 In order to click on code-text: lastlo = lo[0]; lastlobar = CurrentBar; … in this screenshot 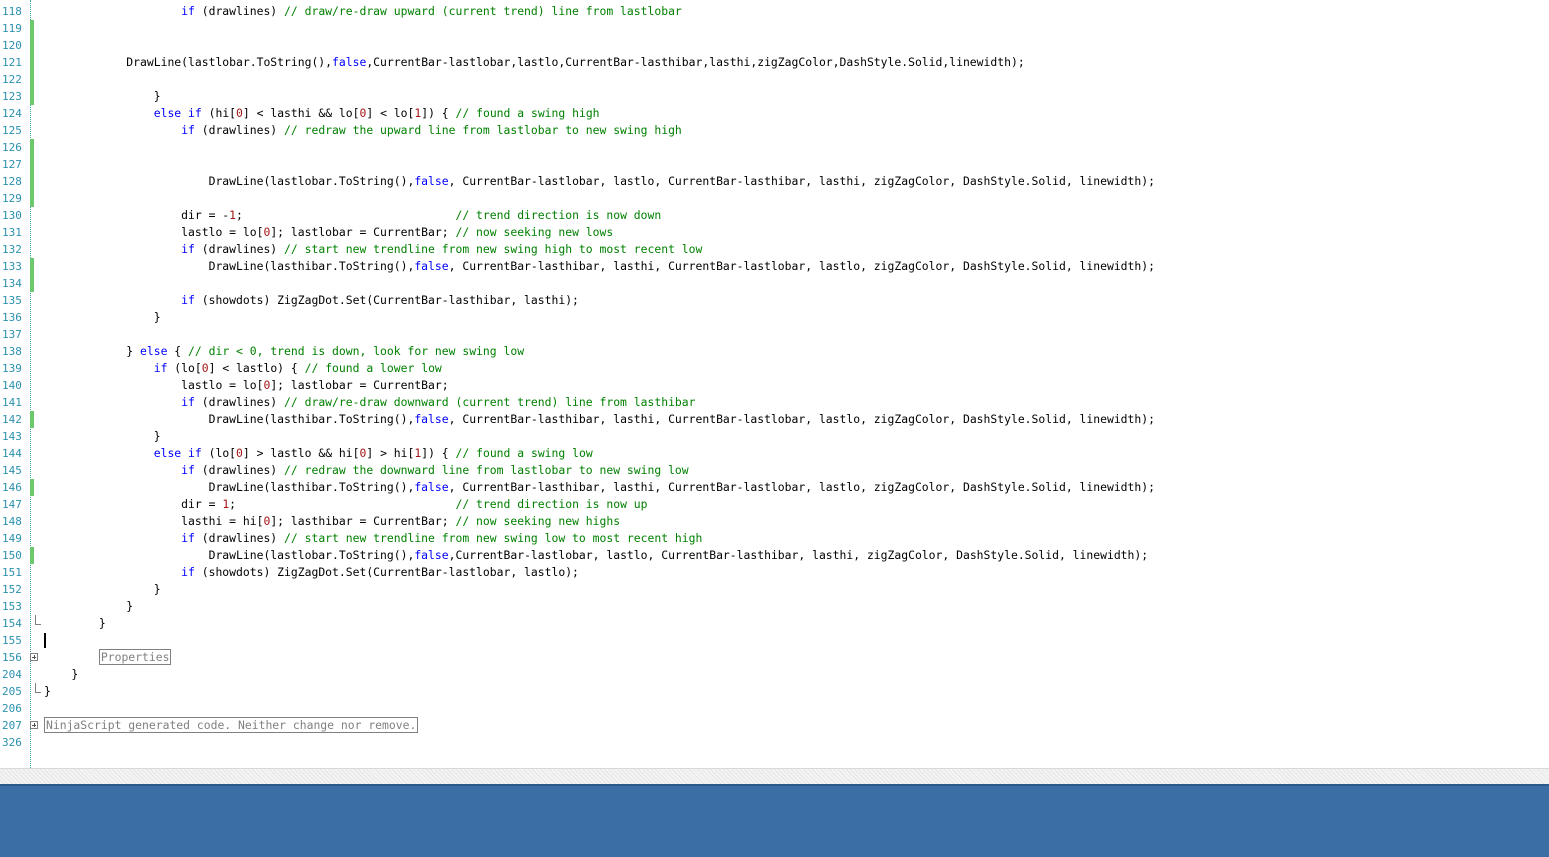, I will do `click(328, 232)`.